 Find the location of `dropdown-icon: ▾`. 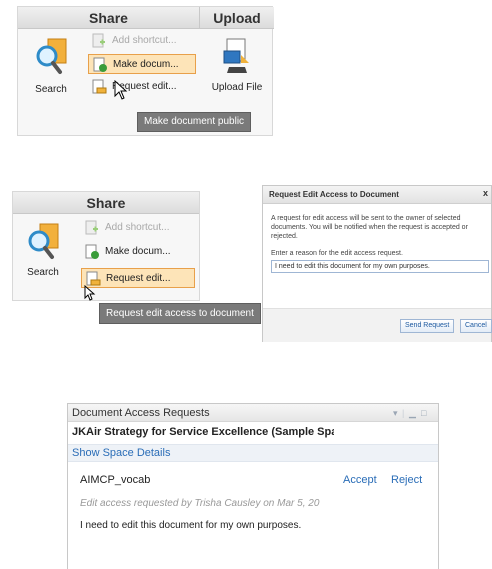

dropdown-icon: ▾ is located at coordinates (395, 413).